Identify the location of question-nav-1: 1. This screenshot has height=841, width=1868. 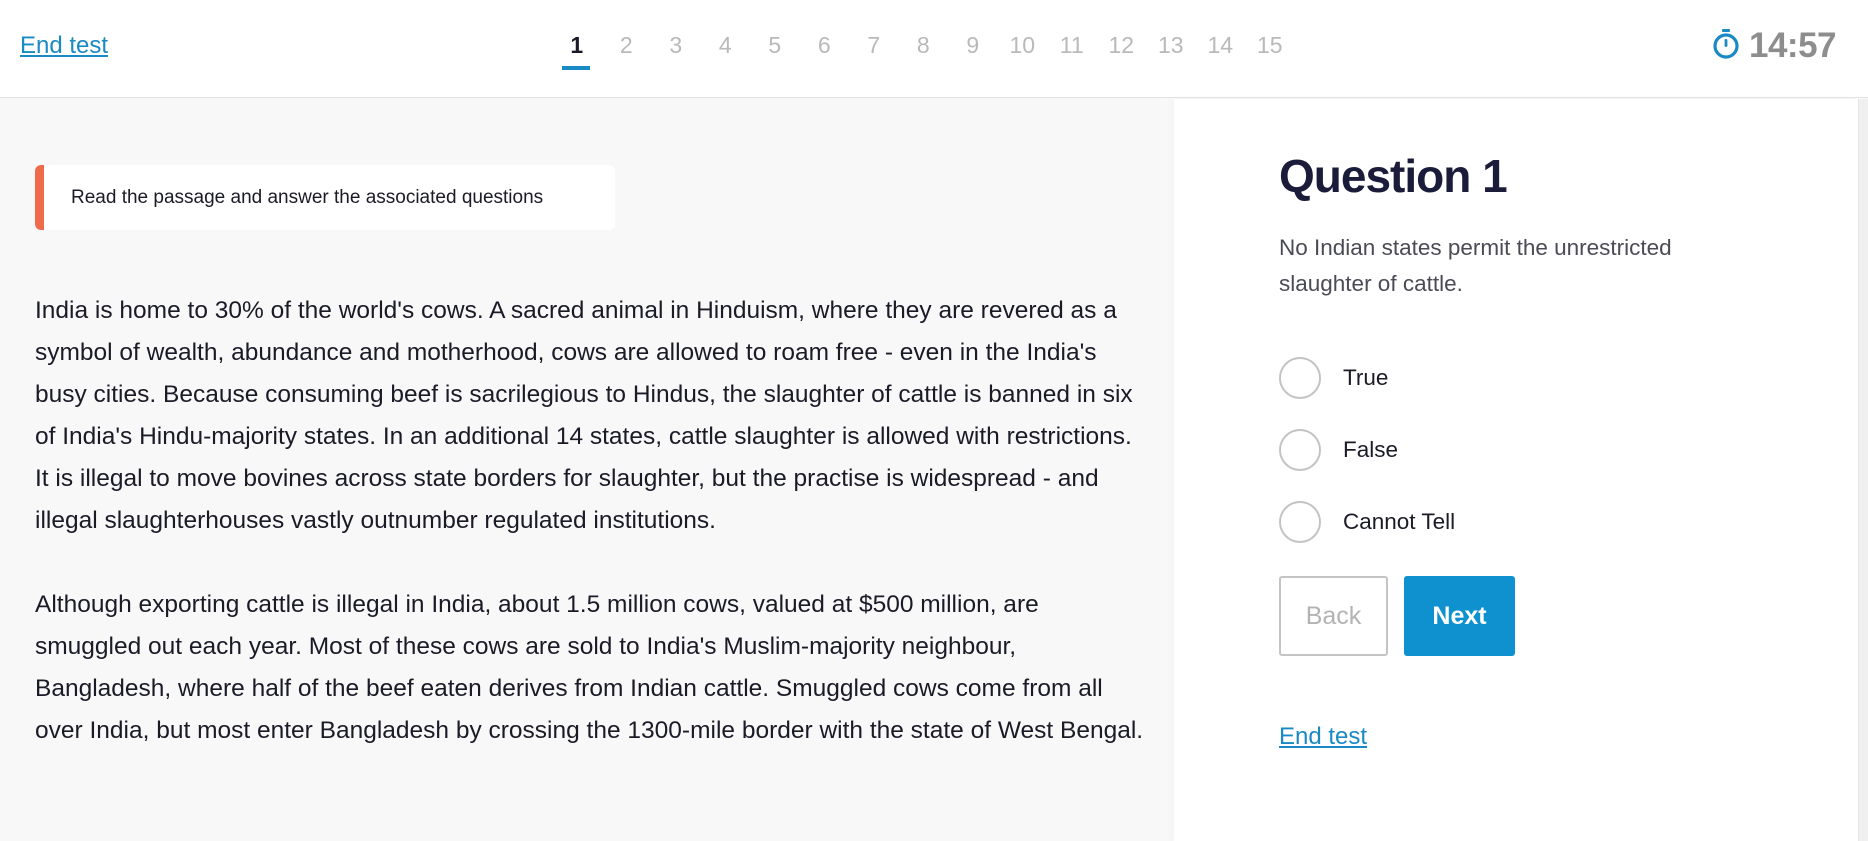
(577, 51).